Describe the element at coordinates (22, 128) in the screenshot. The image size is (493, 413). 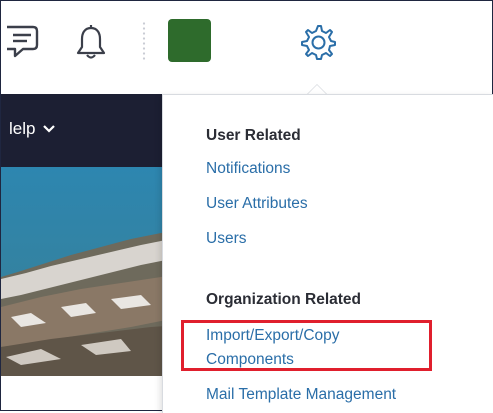
I see `nav-help-label: lelp` at that location.